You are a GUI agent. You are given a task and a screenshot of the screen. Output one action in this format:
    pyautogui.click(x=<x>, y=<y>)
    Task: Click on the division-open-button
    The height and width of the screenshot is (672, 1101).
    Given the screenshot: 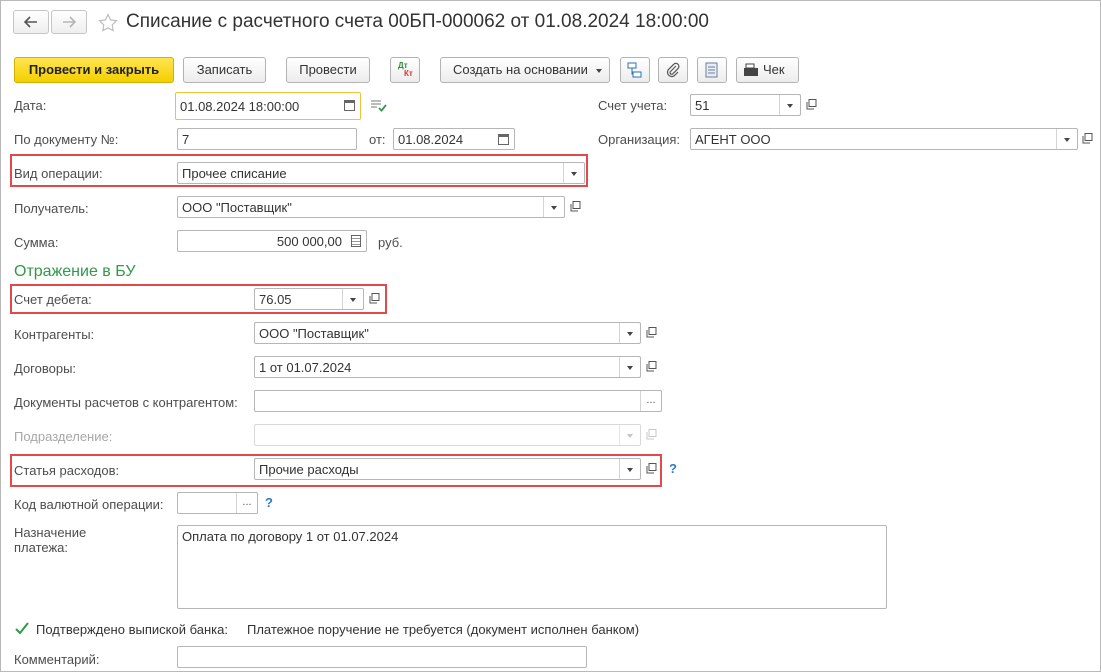 What is the action you would take?
    pyautogui.click(x=652, y=435)
    